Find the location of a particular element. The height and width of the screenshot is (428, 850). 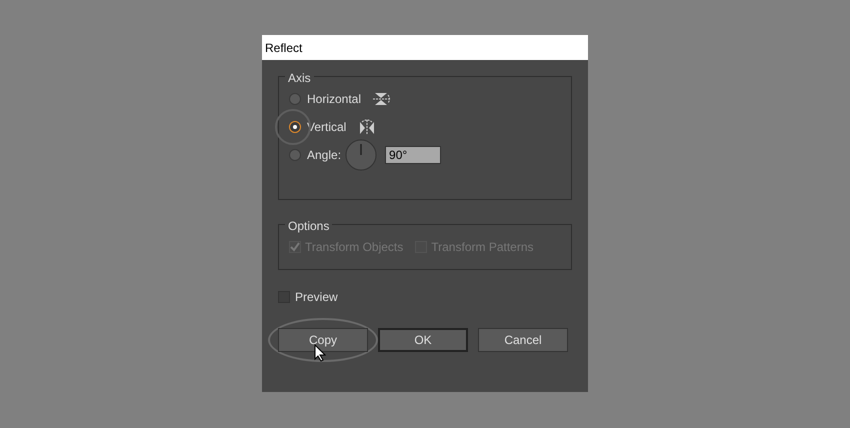

radio-label: Horizontal is located at coordinates (334, 99).